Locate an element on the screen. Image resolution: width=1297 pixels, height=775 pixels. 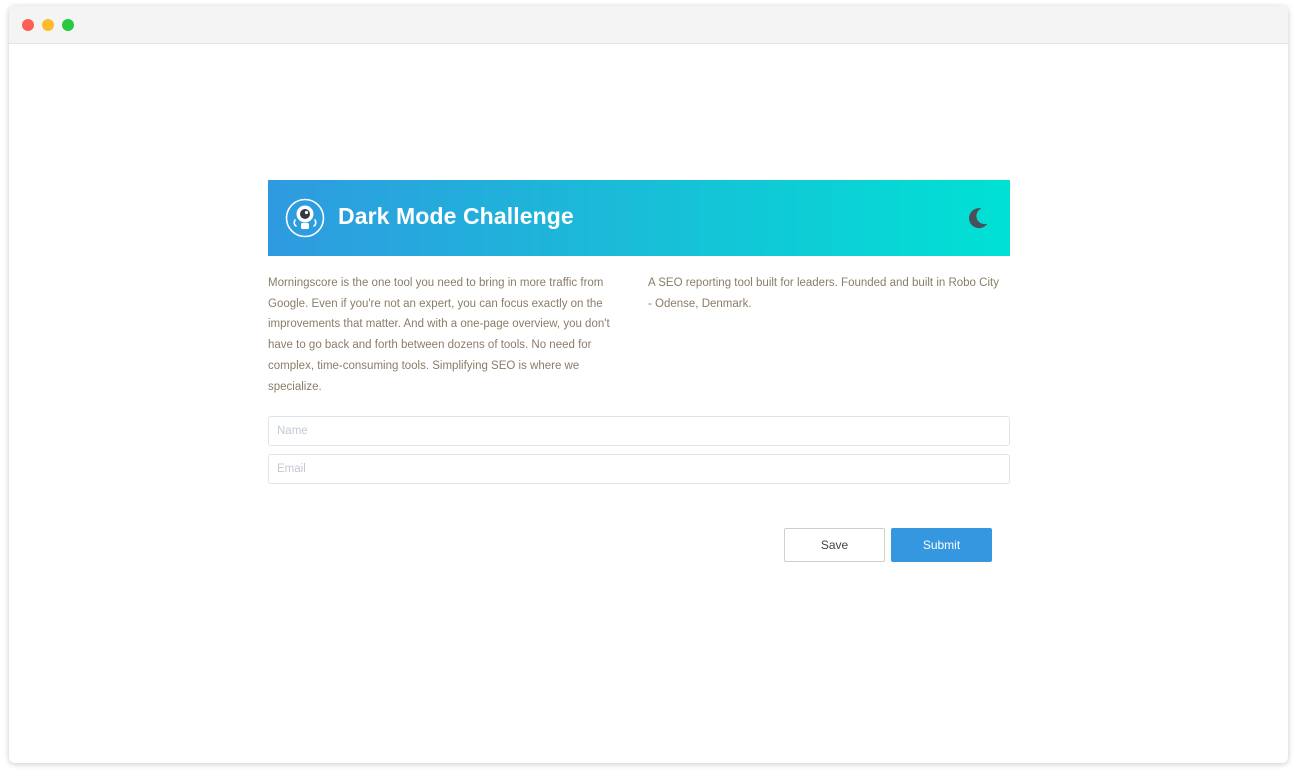
minimize-window-button is located at coordinates (48, 25).